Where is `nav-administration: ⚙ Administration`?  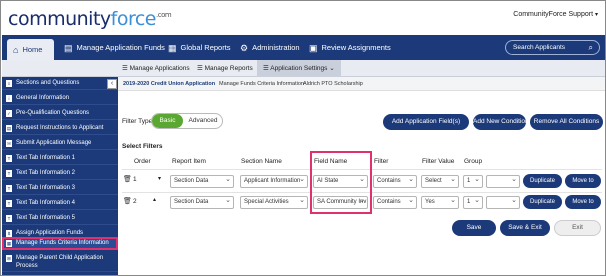 nav-administration: ⚙ Administration is located at coordinates (270, 47).